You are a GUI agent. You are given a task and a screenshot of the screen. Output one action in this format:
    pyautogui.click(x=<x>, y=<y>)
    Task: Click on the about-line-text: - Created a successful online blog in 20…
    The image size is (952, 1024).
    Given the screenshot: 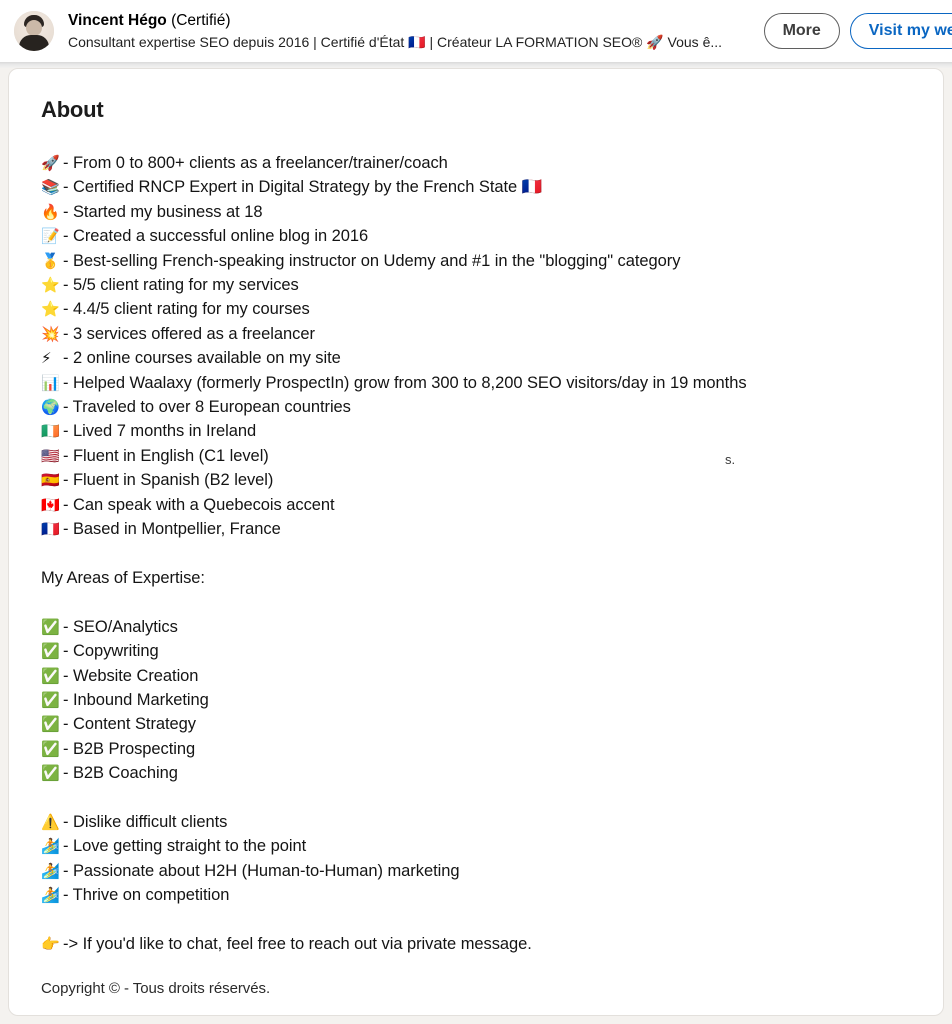 What is the action you would take?
    pyautogui.click(x=216, y=236)
    